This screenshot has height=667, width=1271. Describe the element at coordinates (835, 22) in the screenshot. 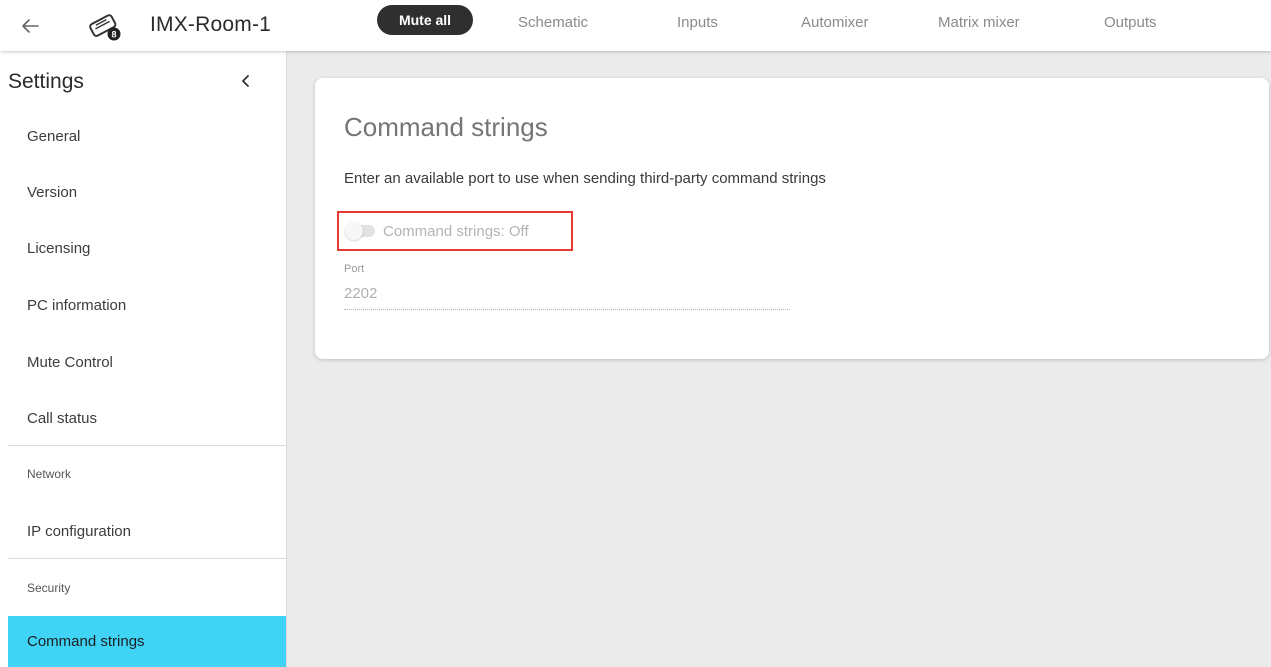

I see `tab-automixer: Automixer` at that location.